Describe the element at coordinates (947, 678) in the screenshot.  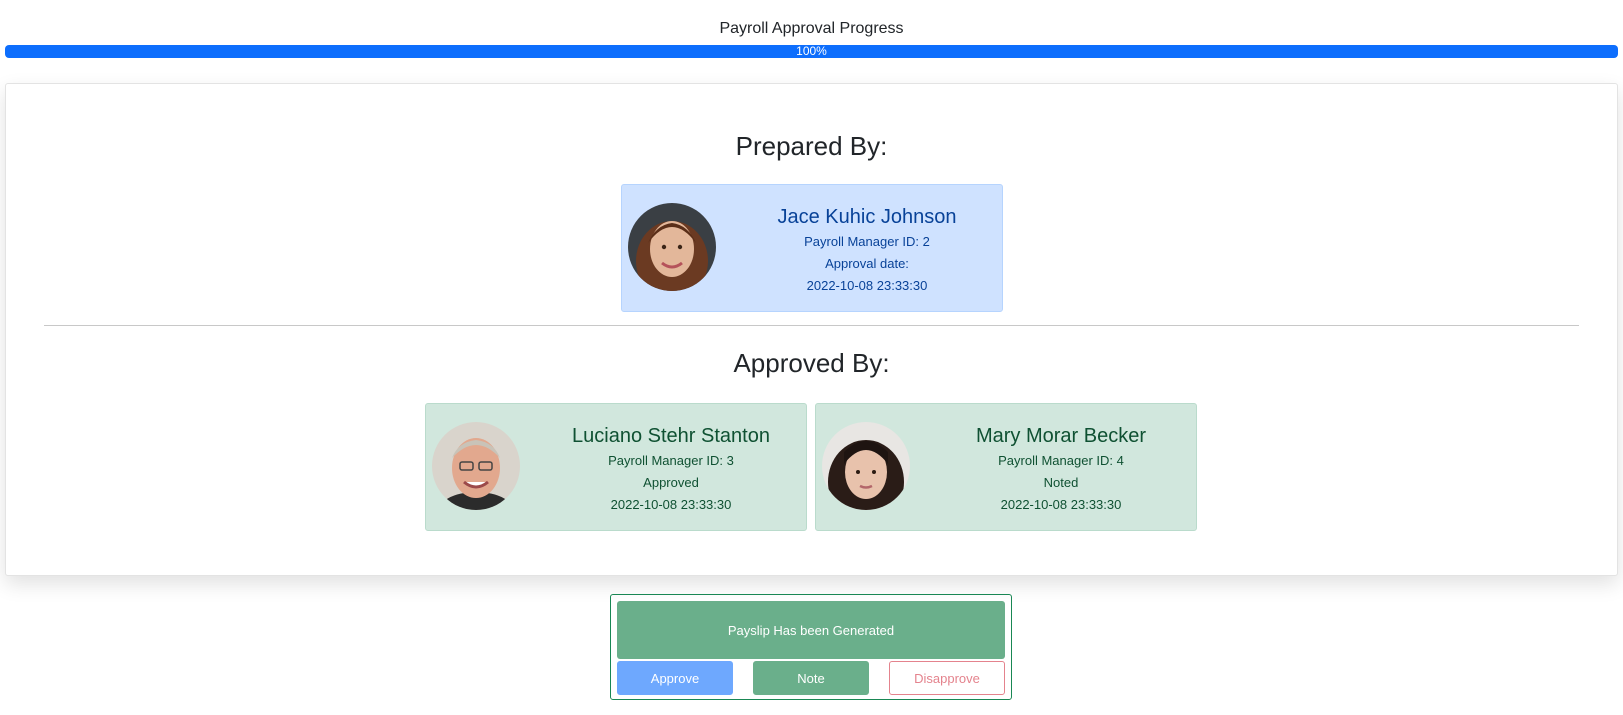
I see `disapprove-button: Disapprove` at that location.